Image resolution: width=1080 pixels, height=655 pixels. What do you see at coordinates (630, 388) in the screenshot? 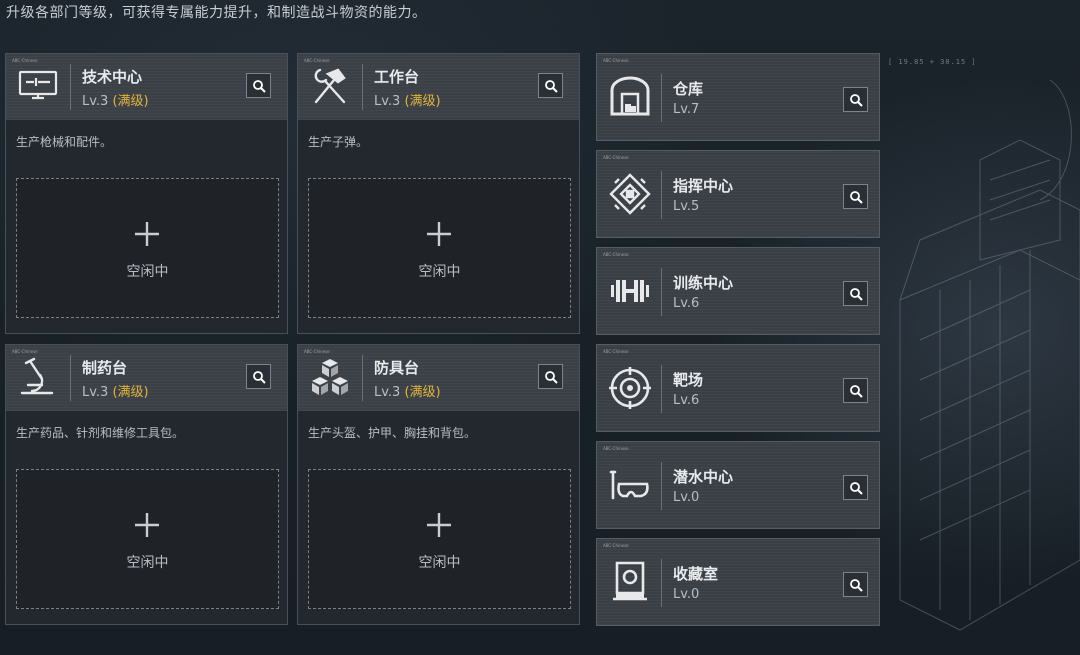
I see `target-icon` at bounding box center [630, 388].